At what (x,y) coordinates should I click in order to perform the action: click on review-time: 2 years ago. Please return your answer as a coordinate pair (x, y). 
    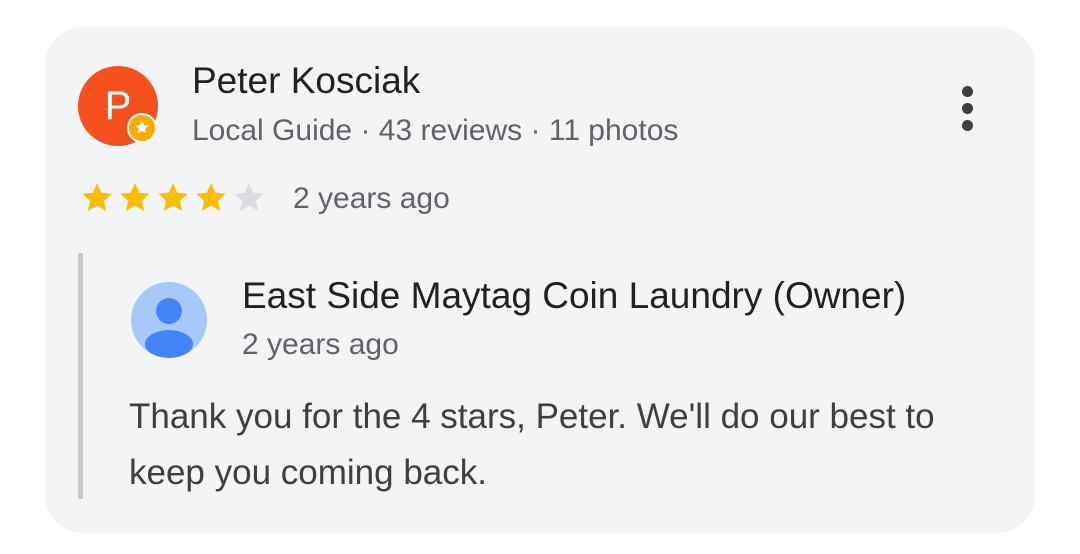
    Looking at the image, I should click on (371, 198).